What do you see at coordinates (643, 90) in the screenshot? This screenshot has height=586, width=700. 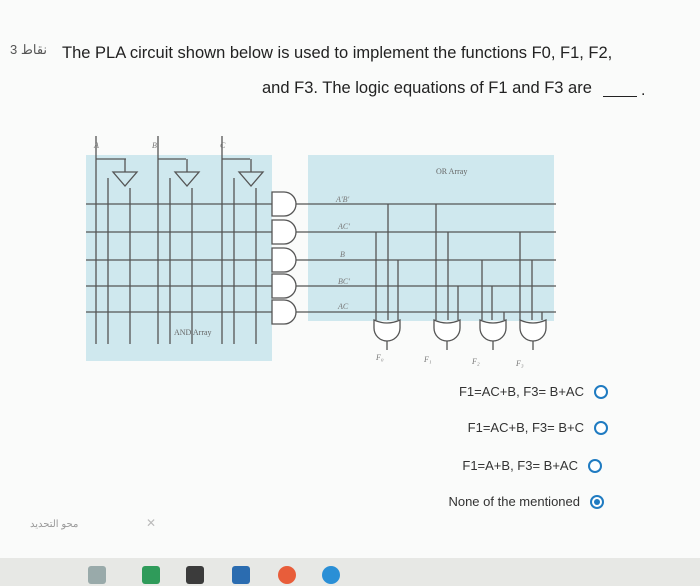 I see `answer-period: .` at bounding box center [643, 90].